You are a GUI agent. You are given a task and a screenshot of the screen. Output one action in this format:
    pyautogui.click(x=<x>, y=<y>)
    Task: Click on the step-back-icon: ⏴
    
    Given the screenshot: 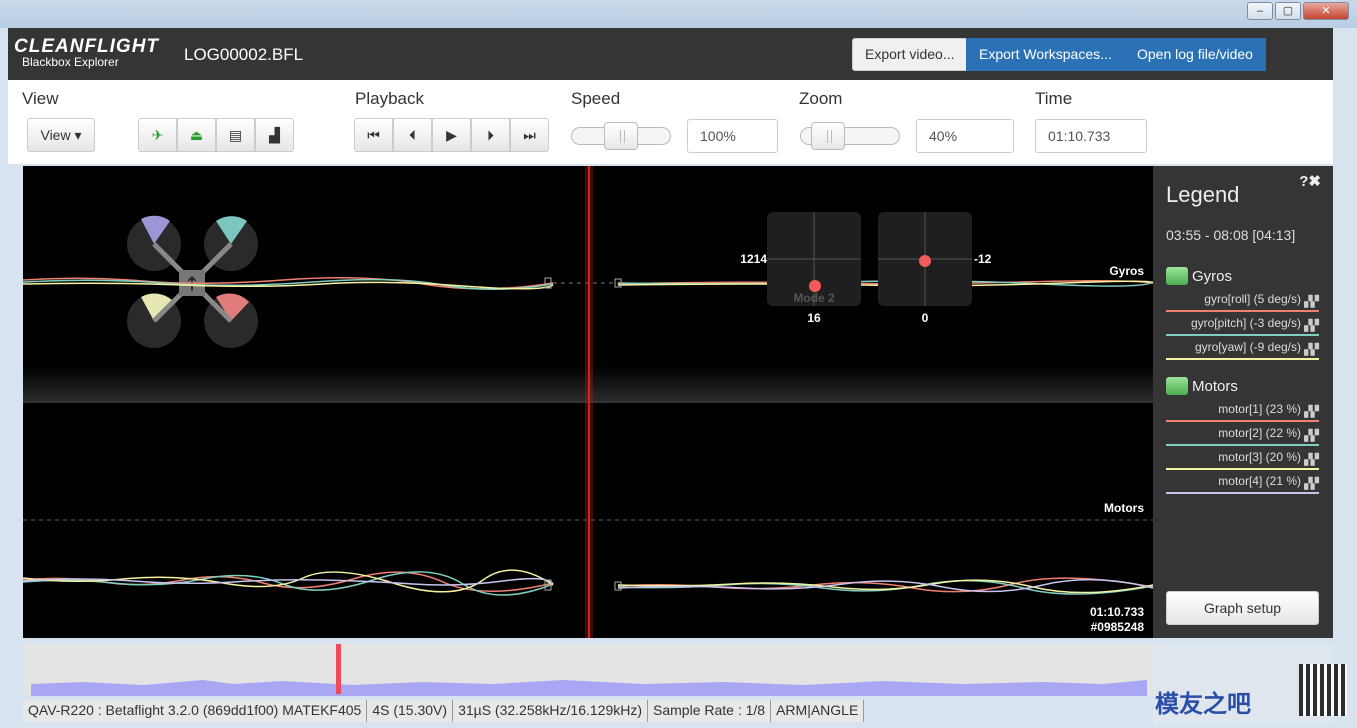 What is the action you would take?
    pyautogui.click(x=412, y=135)
    